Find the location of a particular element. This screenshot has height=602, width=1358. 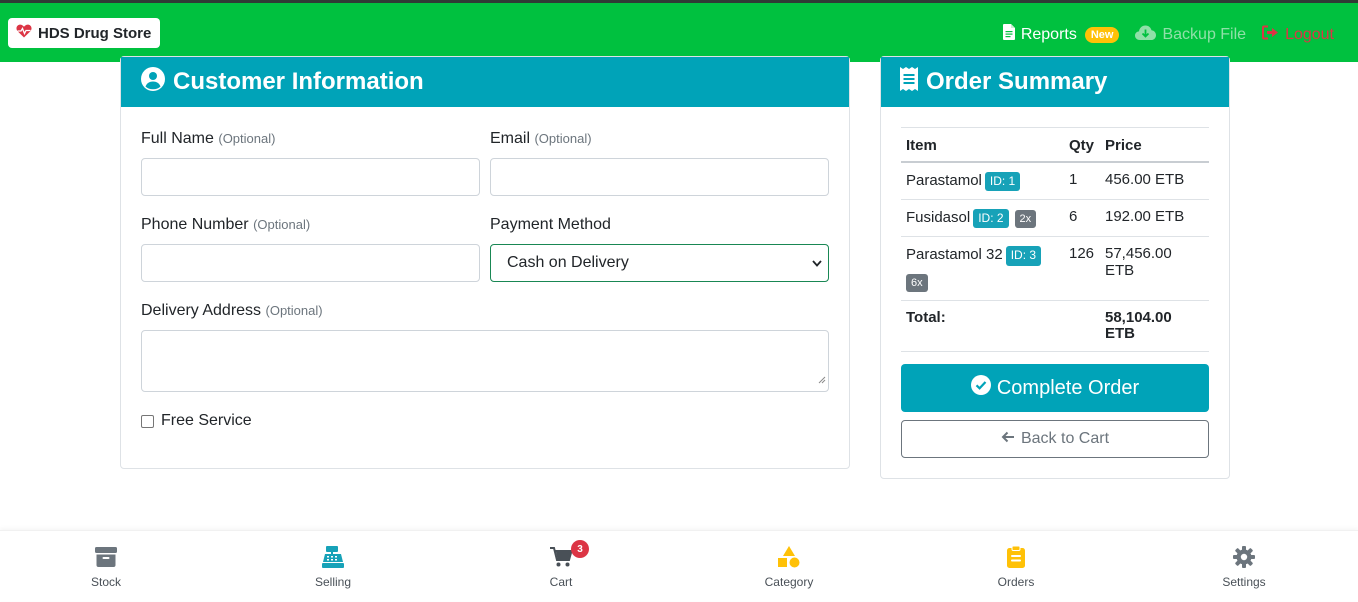

phone-label: Phone Number (Optional) is located at coordinates (225, 225).